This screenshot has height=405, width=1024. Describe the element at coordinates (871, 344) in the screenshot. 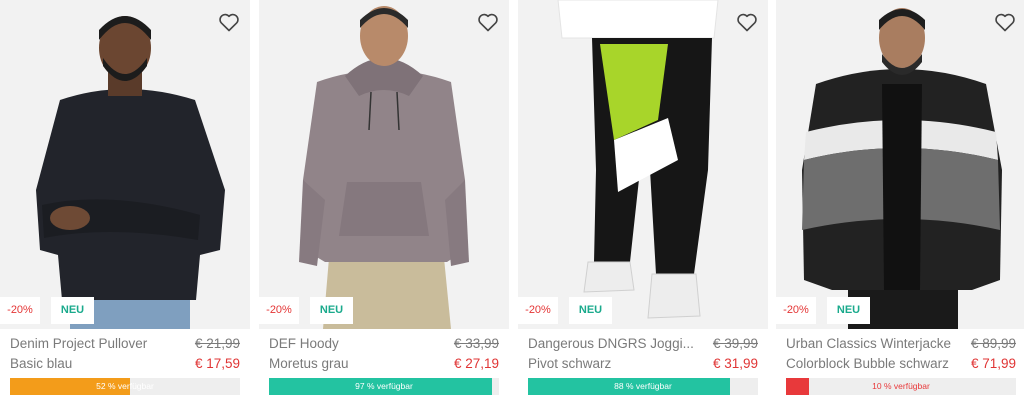

I see `product-name: Urban Classics Winterjacke` at that location.